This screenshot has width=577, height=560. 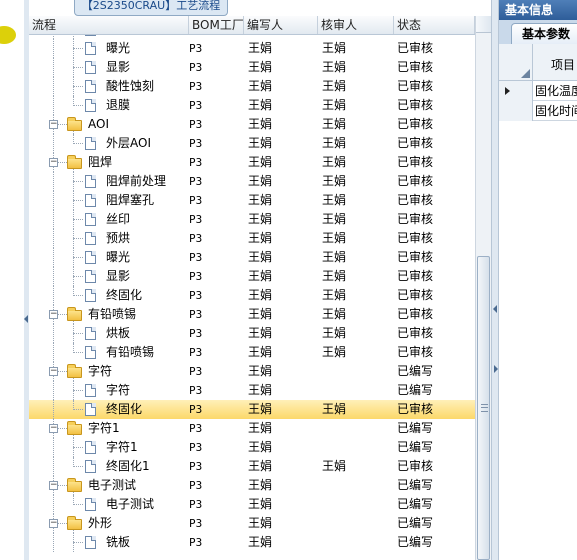 I want to click on table-row: 烘板 P3 王娟 王娟 已审核, so click(x=252, y=333).